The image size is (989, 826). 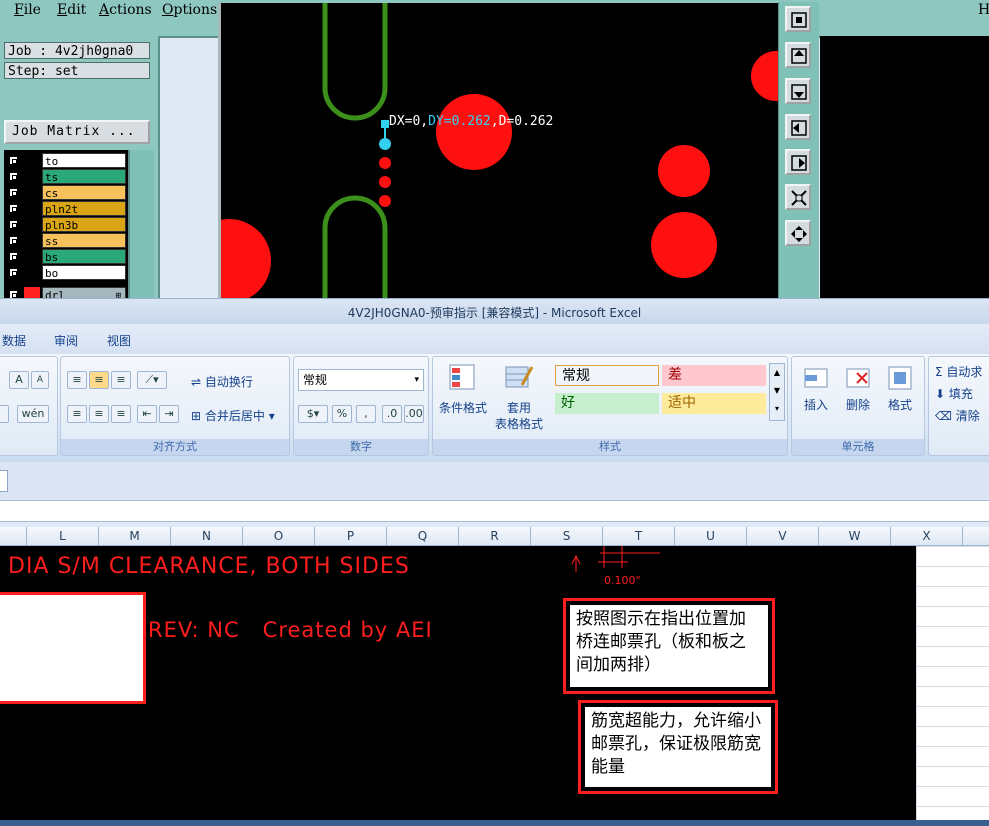 What do you see at coordinates (983, 10) in the screenshot?
I see `menu-help: H` at bounding box center [983, 10].